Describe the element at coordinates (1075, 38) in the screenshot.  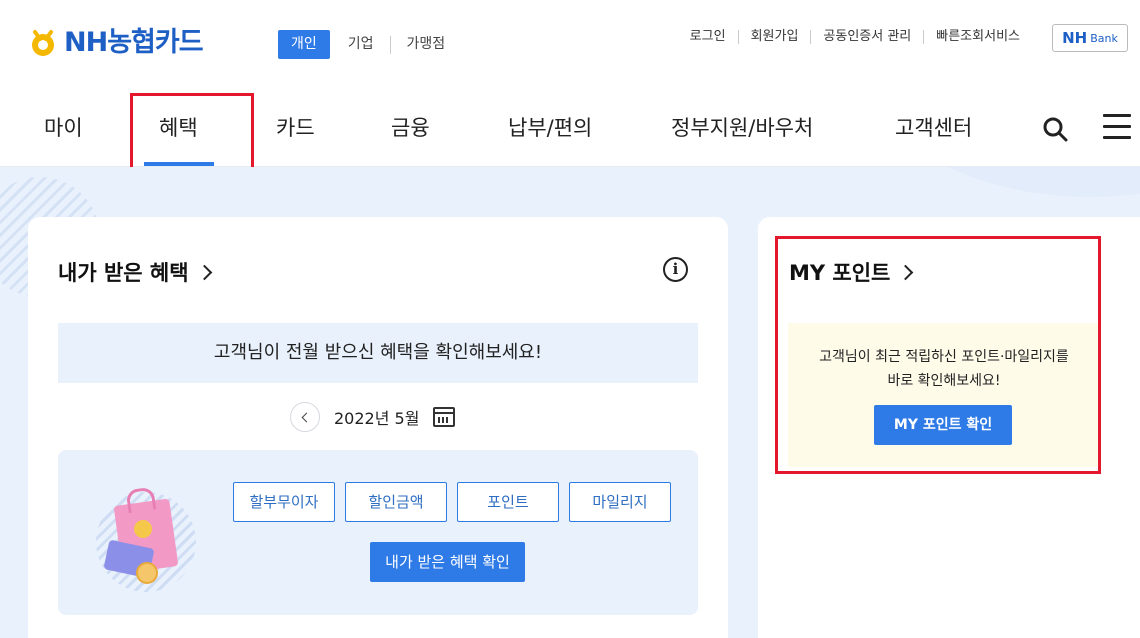
I see `nh-bank-logo-nh: NH` at that location.